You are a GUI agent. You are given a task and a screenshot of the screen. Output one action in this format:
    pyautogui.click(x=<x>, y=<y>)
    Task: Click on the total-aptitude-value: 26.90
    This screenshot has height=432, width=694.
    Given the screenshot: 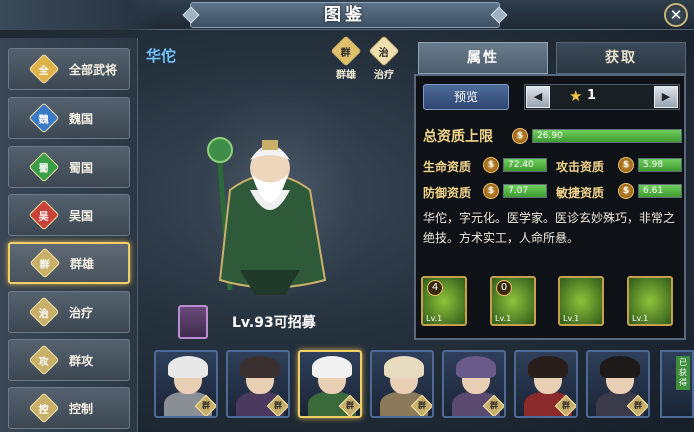 What is the action you would take?
    pyautogui.click(x=550, y=136)
    